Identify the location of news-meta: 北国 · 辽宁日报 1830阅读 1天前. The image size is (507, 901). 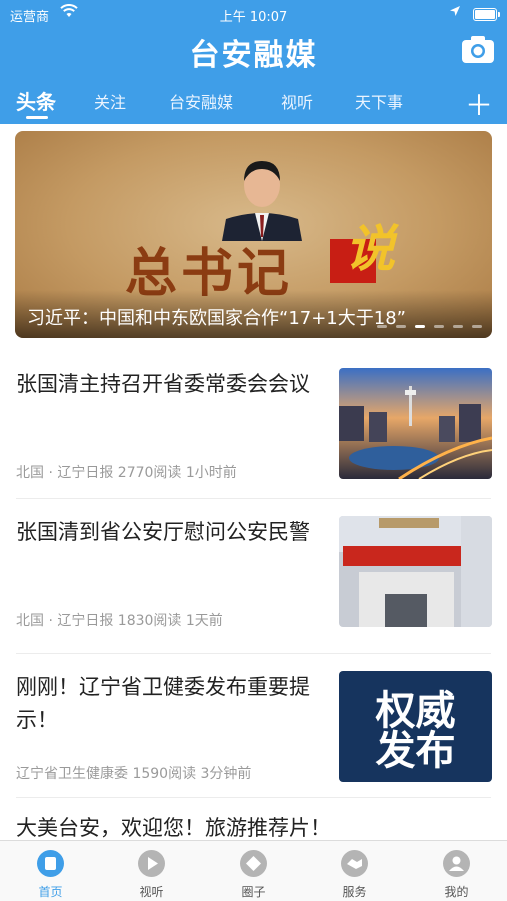
(119, 621).